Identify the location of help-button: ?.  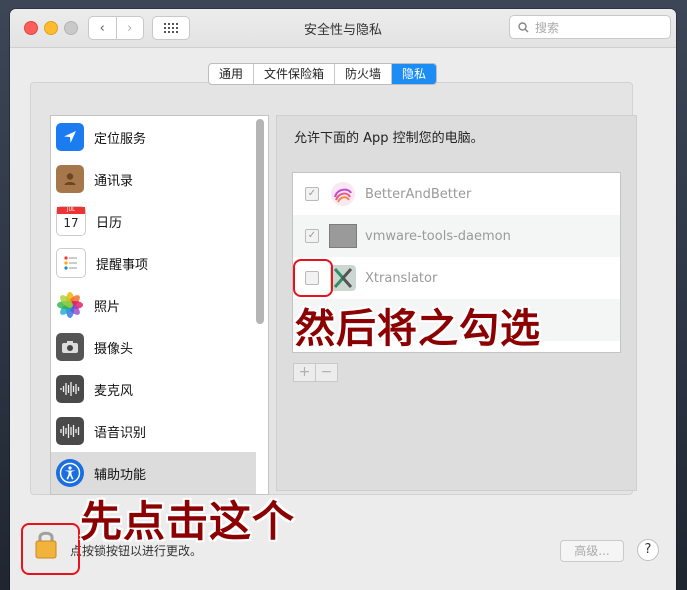
(648, 550).